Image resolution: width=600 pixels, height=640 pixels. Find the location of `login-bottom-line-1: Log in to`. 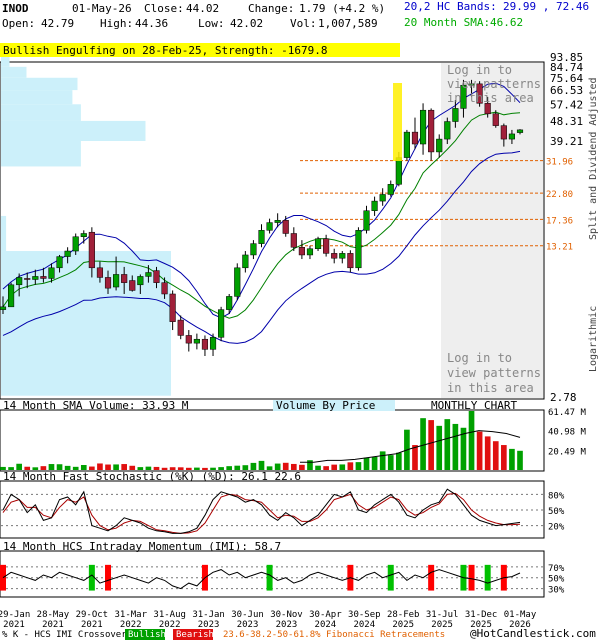

login-bottom-line-1: Log in to is located at coordinates (479, 358).